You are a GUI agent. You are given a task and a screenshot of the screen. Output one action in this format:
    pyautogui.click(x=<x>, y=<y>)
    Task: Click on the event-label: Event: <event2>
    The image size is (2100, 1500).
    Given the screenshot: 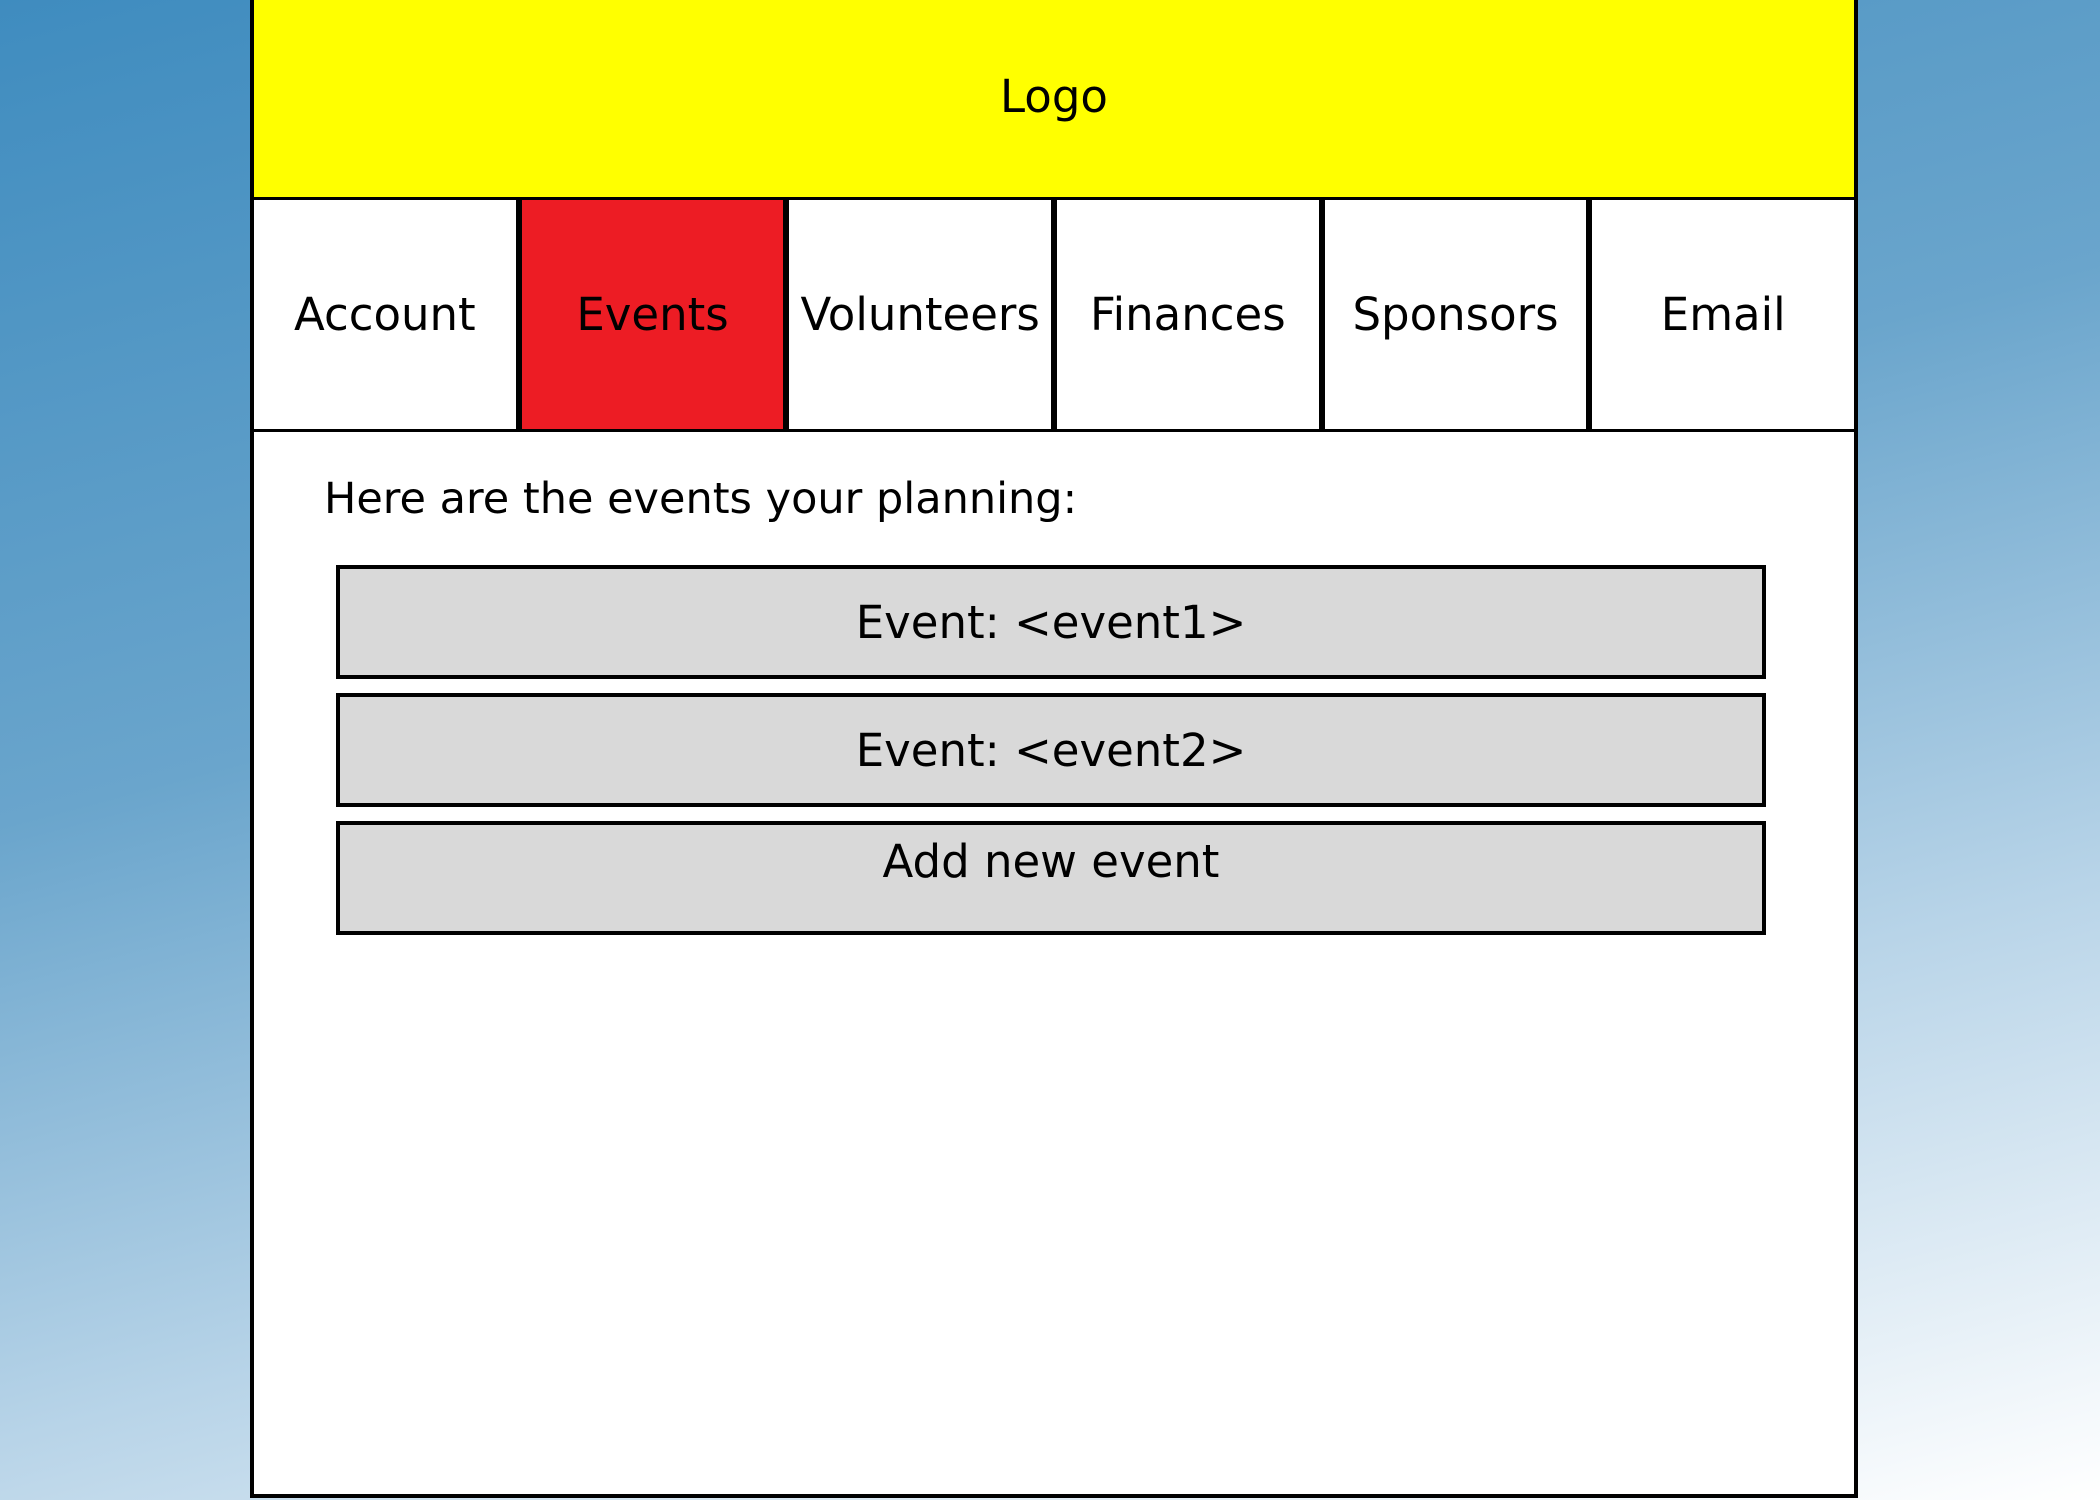 What is the action you would take?
    pyautogui.click(x=1051, y=750)
    